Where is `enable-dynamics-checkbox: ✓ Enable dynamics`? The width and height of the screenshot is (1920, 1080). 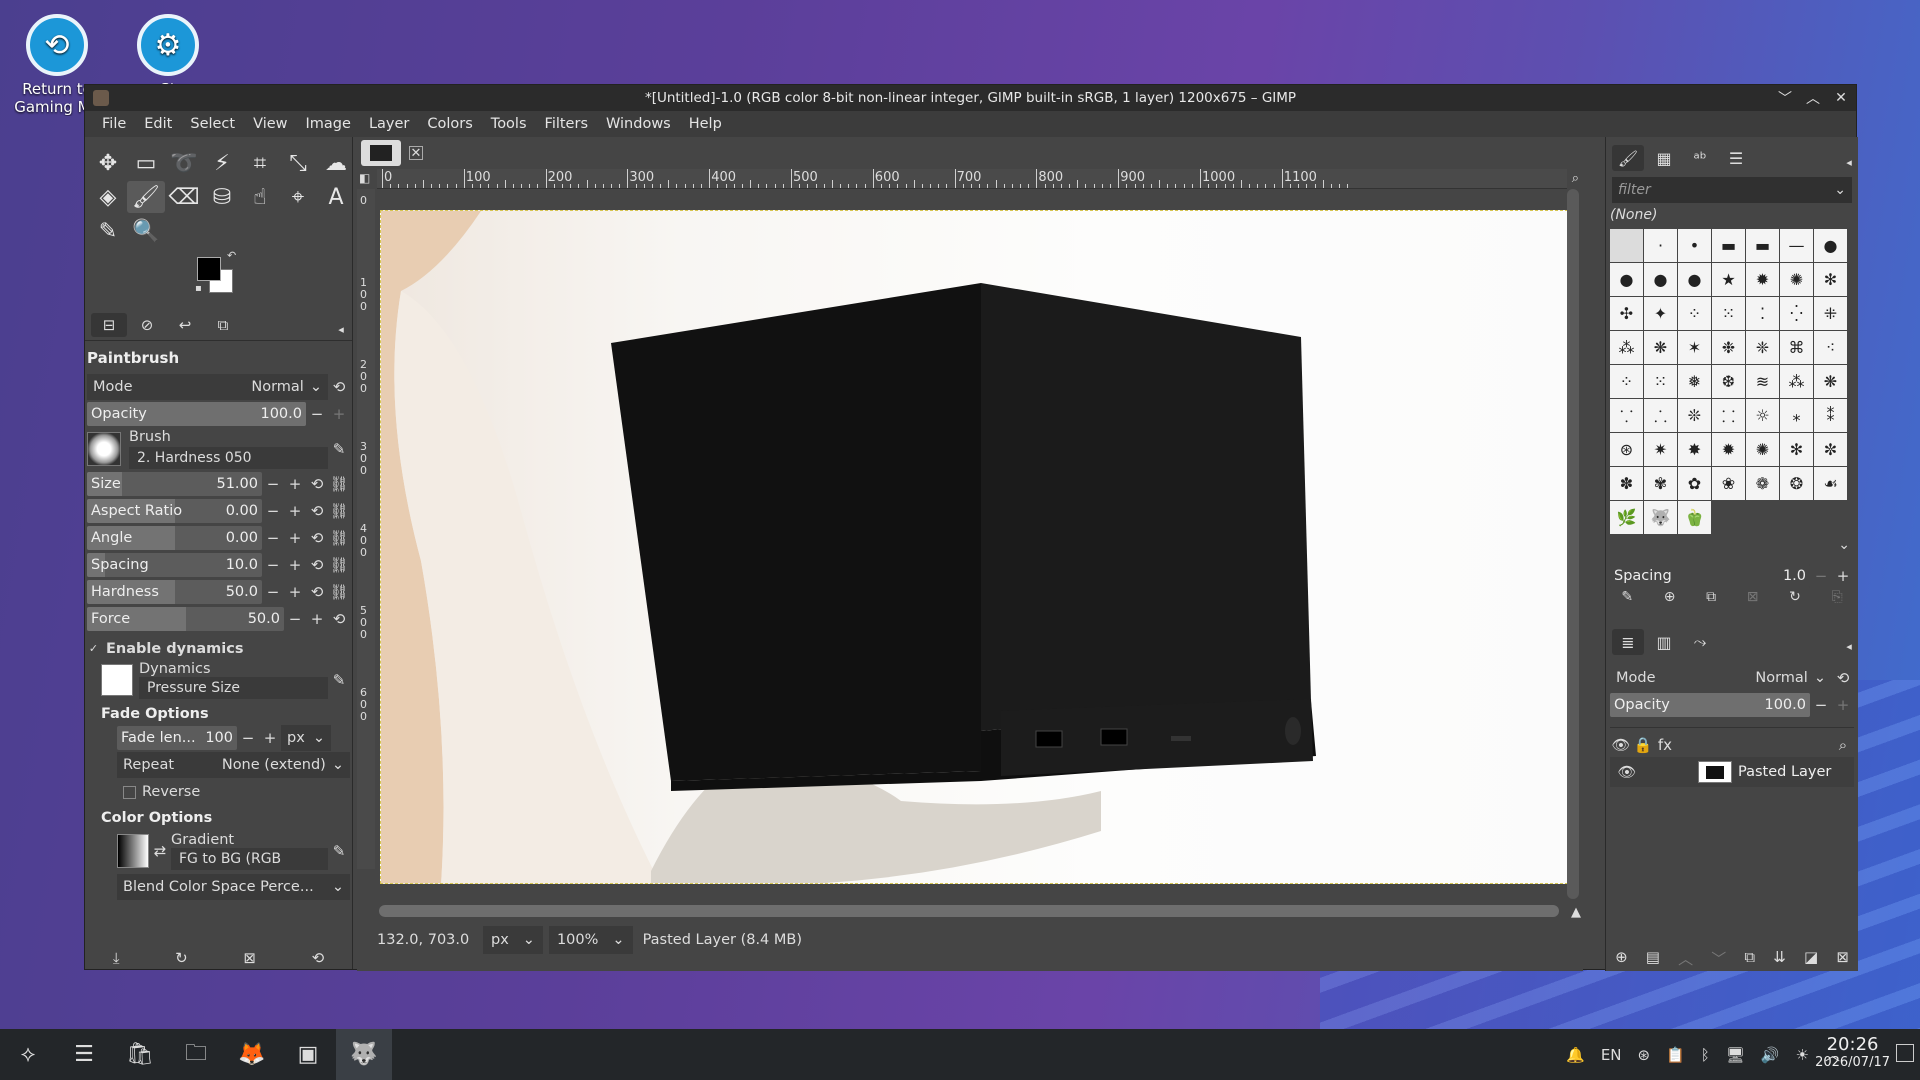
enable-dynamics-checkbox: ✓ Enable dynamics is located at coordinates (218, 649).